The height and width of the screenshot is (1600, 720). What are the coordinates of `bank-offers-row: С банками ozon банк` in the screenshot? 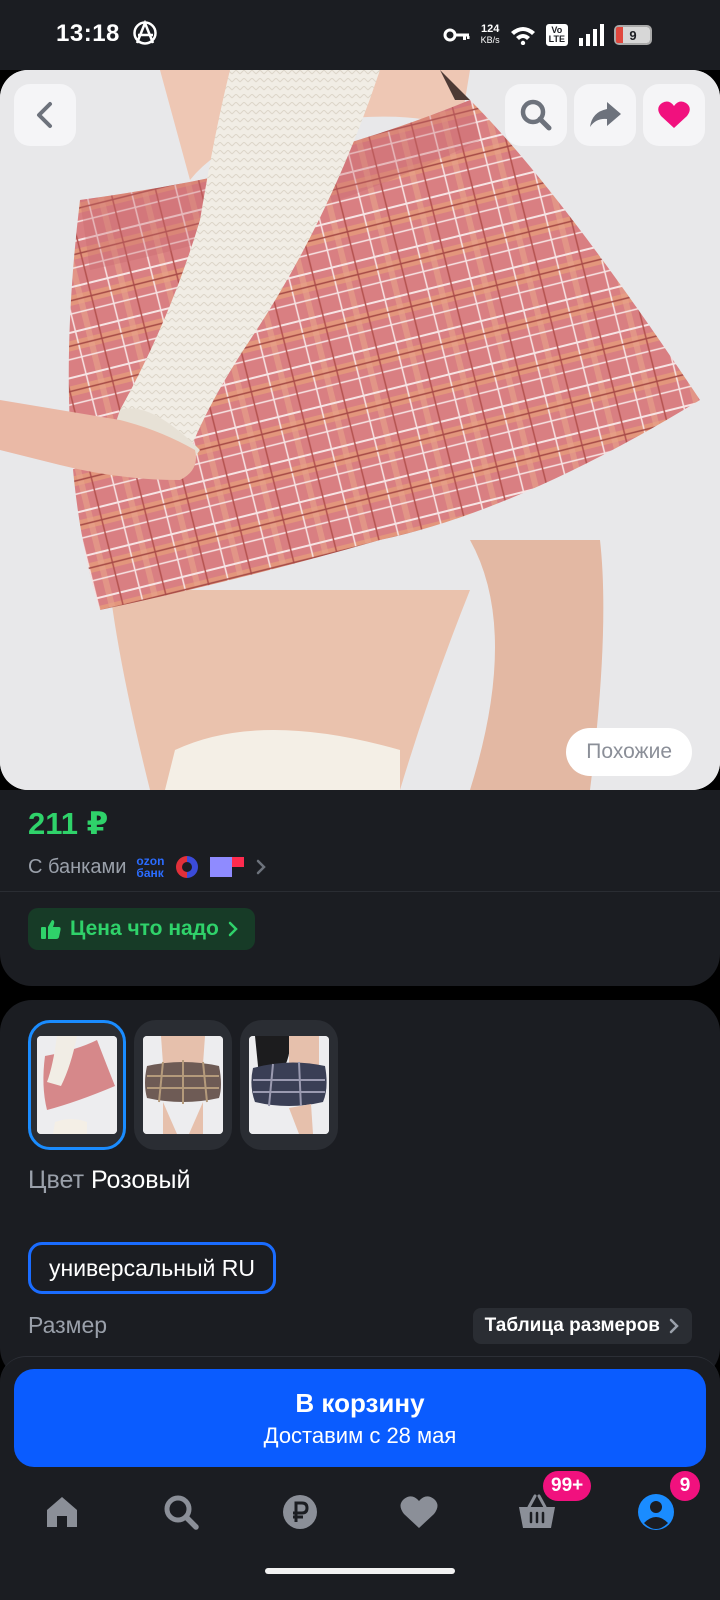 It's located at (148, 867).